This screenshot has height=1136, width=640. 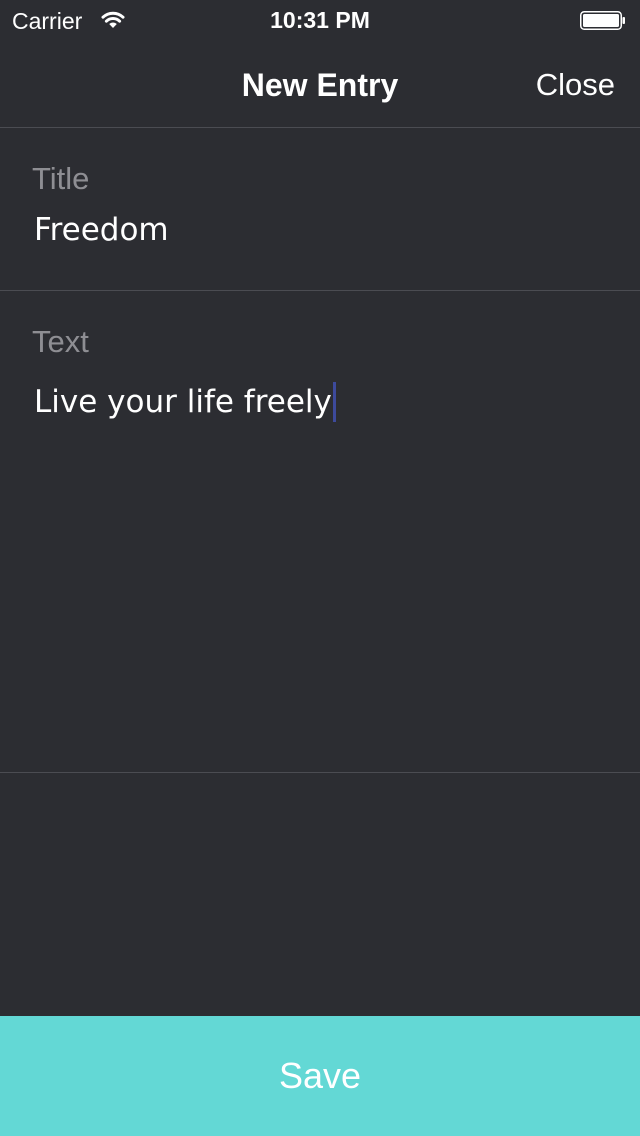 I want to click on text-area-content: Live your life freely, so click(x=183, y=402).